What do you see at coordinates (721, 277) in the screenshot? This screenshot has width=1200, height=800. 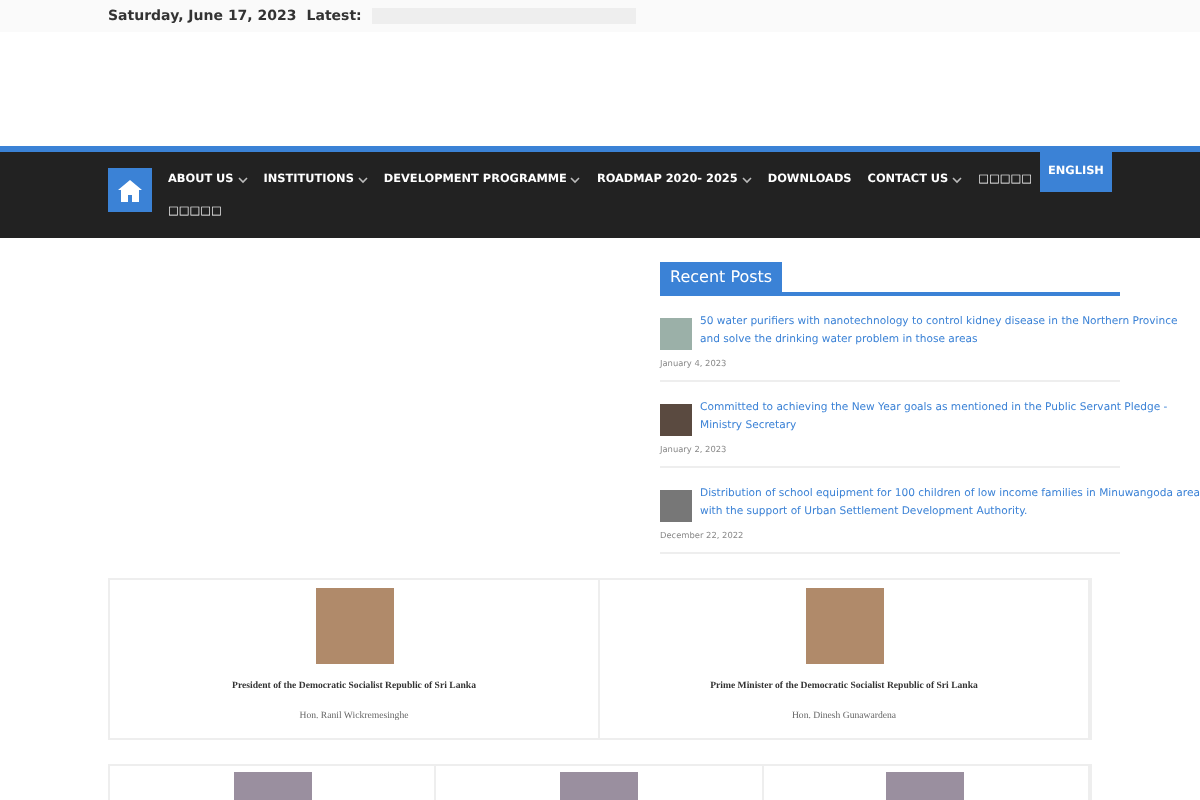 I see `section-heading: Recent Posts` at bounding box center [721, 277].